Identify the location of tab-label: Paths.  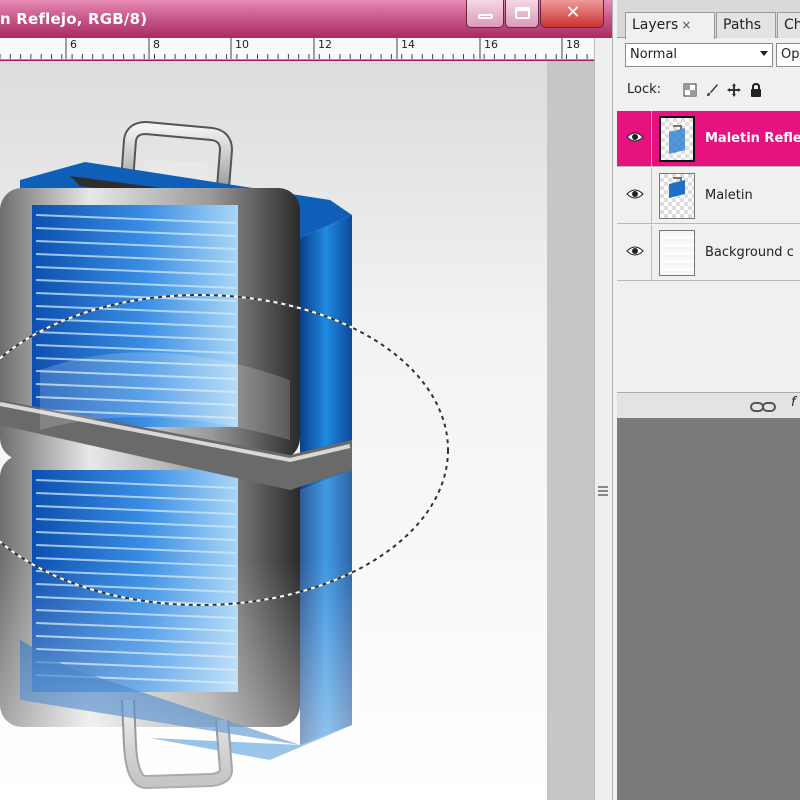
(742, 25).